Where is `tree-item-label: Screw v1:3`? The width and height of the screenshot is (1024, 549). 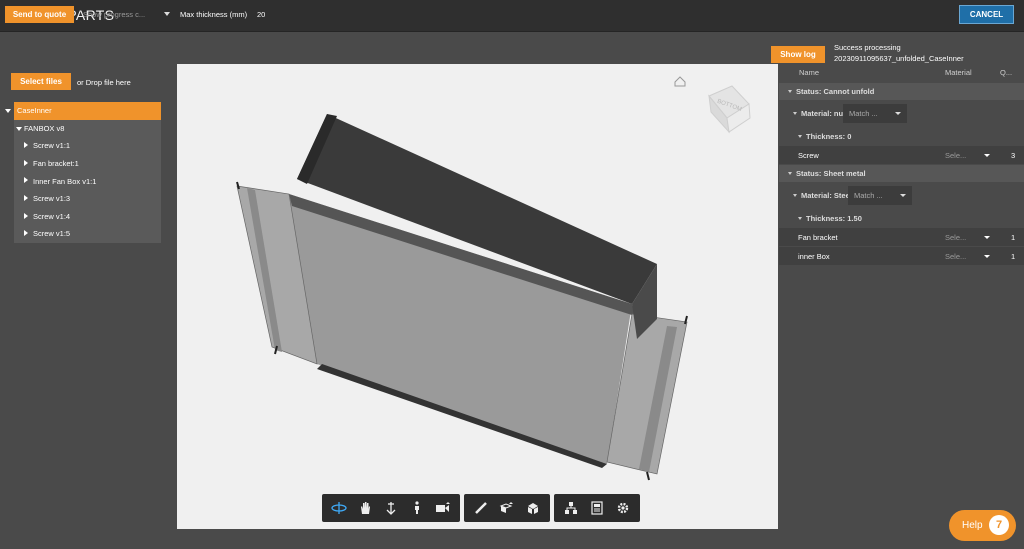
tree-item-label: Screw v1:3 is located at coordinates (52, 199).